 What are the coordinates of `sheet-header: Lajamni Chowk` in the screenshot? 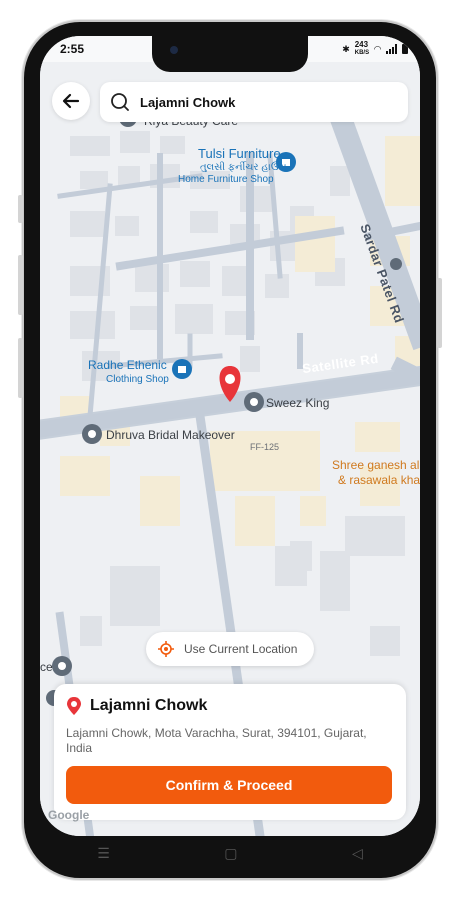 It's located at (230, 706).